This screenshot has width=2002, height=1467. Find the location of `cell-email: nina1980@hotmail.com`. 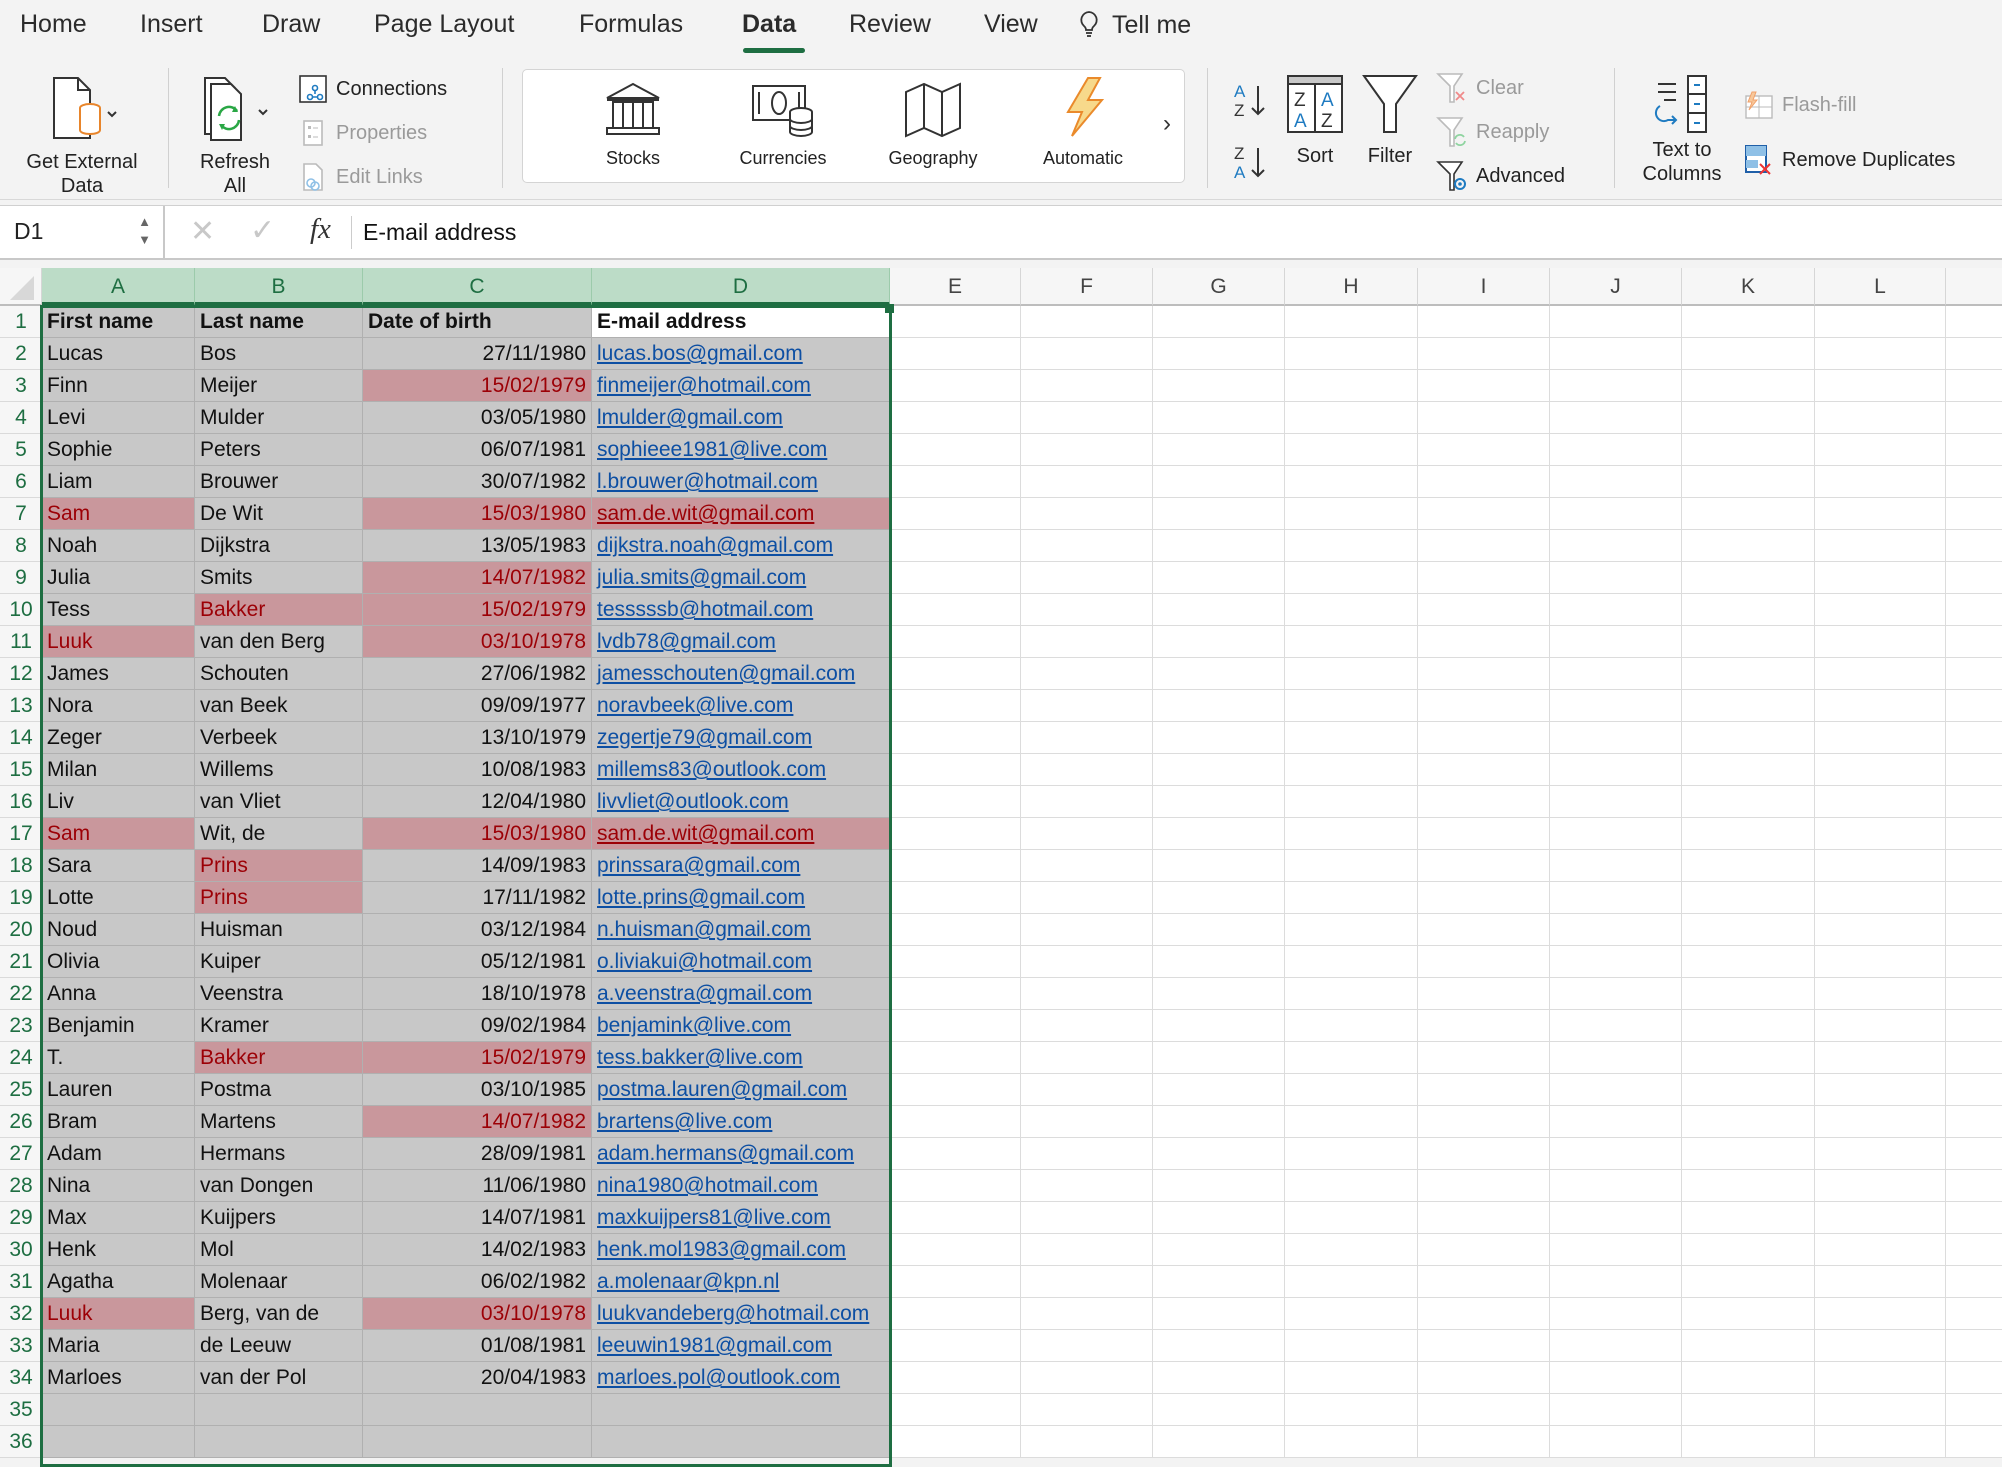

cell-email: nina1980@hotmail.com is located at coordinates (741, 1186).